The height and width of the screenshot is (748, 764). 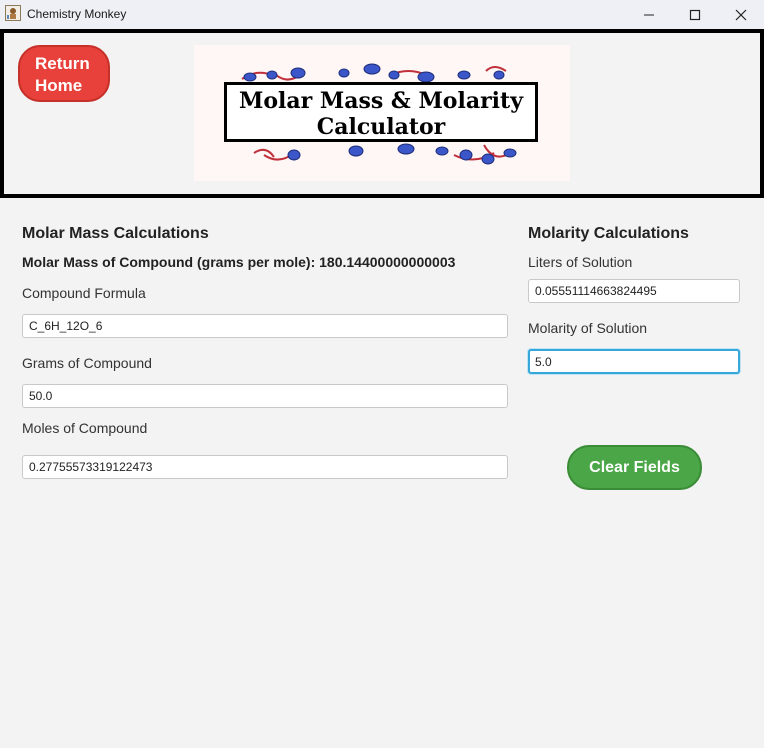 I want to click on return-home-label-line1: Return, so click(x=62, y=63).